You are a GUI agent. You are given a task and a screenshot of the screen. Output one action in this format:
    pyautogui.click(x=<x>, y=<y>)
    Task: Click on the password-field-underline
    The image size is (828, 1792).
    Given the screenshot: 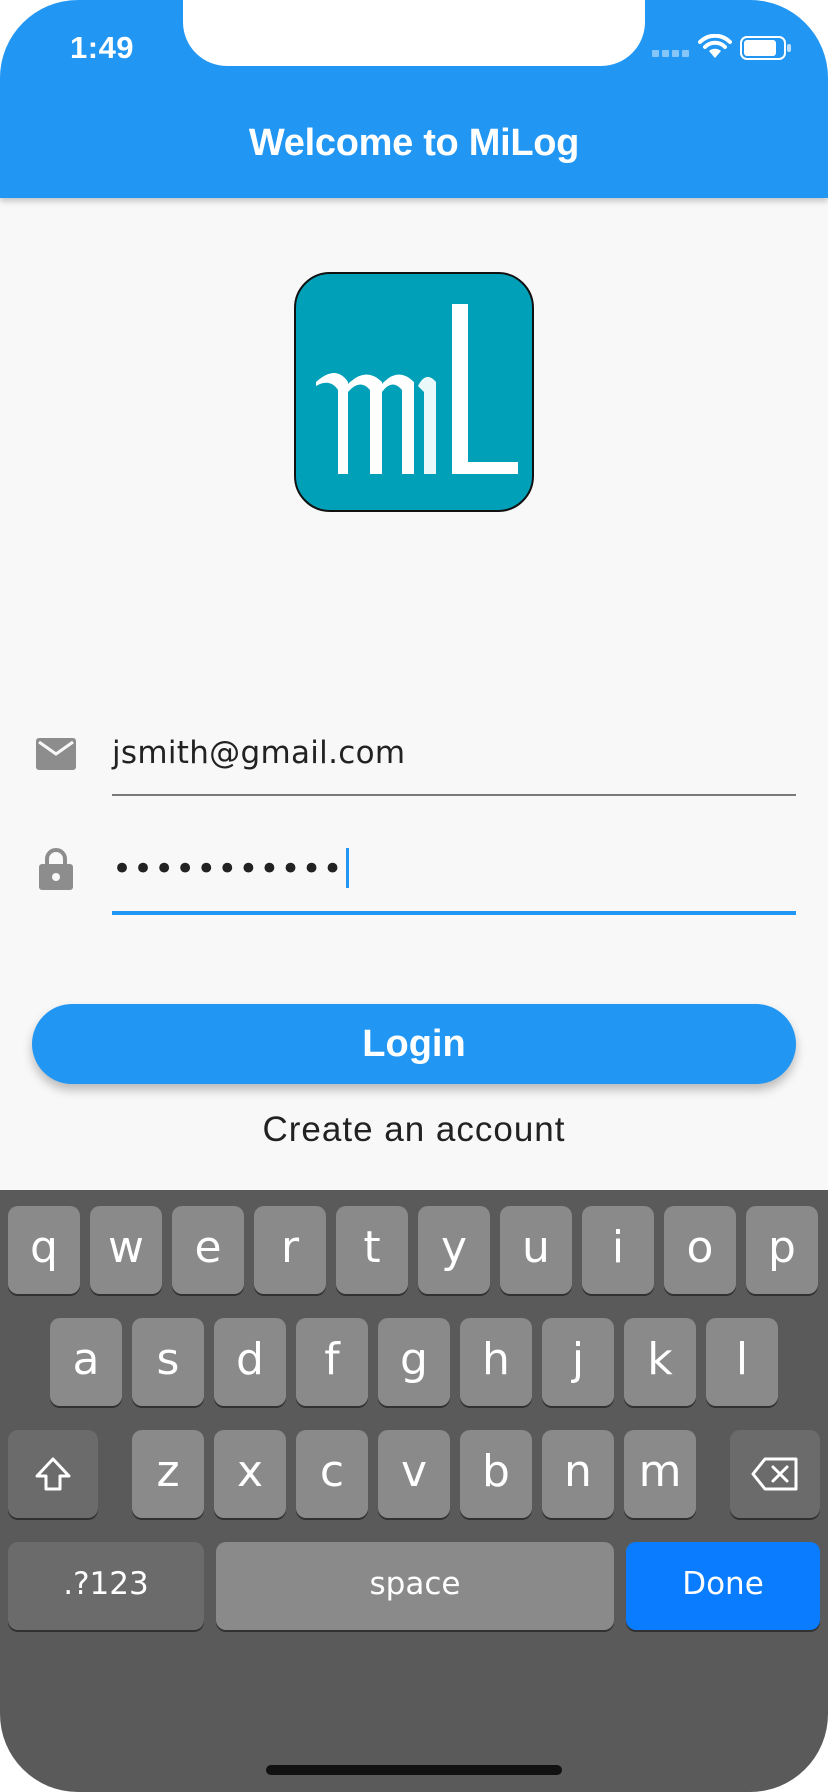 What is the action you would take?
    pyautogui.click(x=454, y=913)
    